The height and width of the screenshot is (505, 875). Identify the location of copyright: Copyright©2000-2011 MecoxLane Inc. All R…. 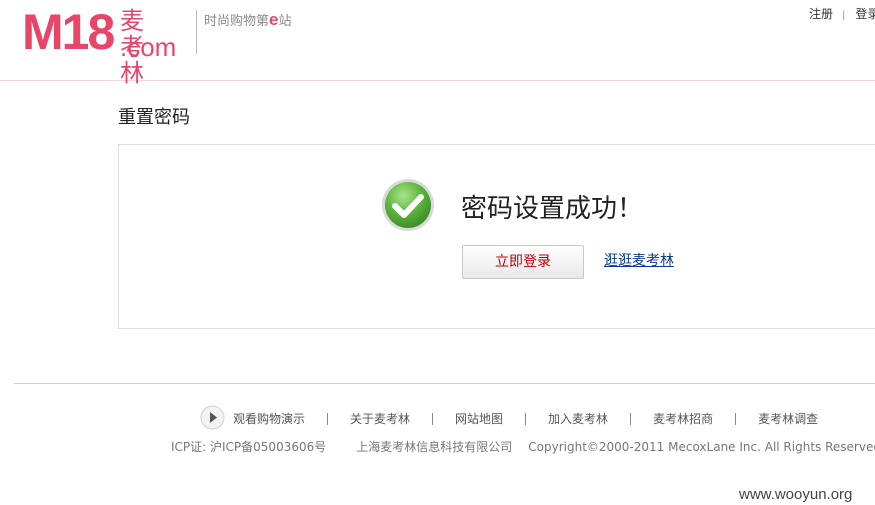
(701, 447).